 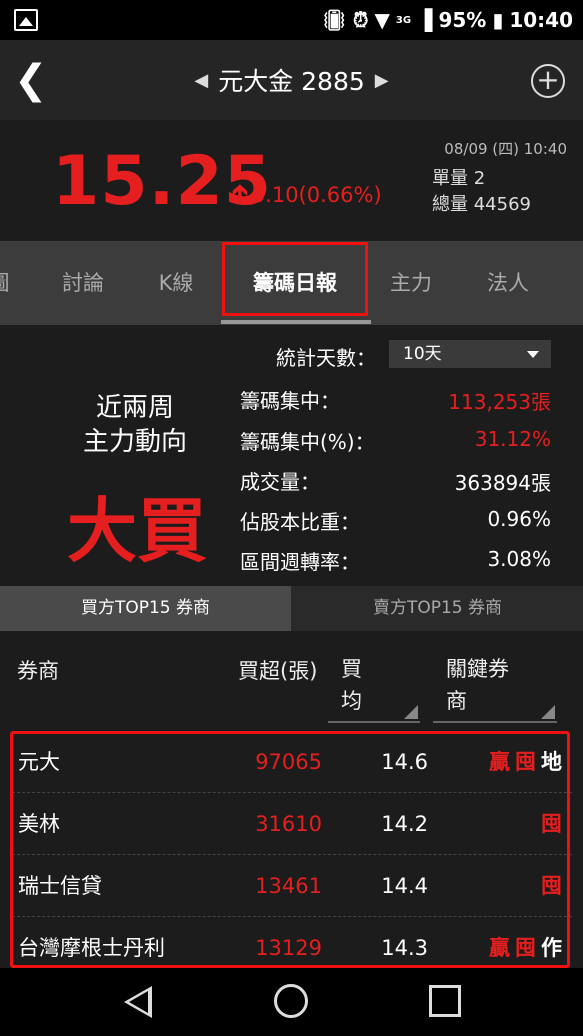 What do you see at coordinates (201, 80) in the screenshot?
I see `prev-stock-arrow-icon: ◀` at bounding box center [201, 80].